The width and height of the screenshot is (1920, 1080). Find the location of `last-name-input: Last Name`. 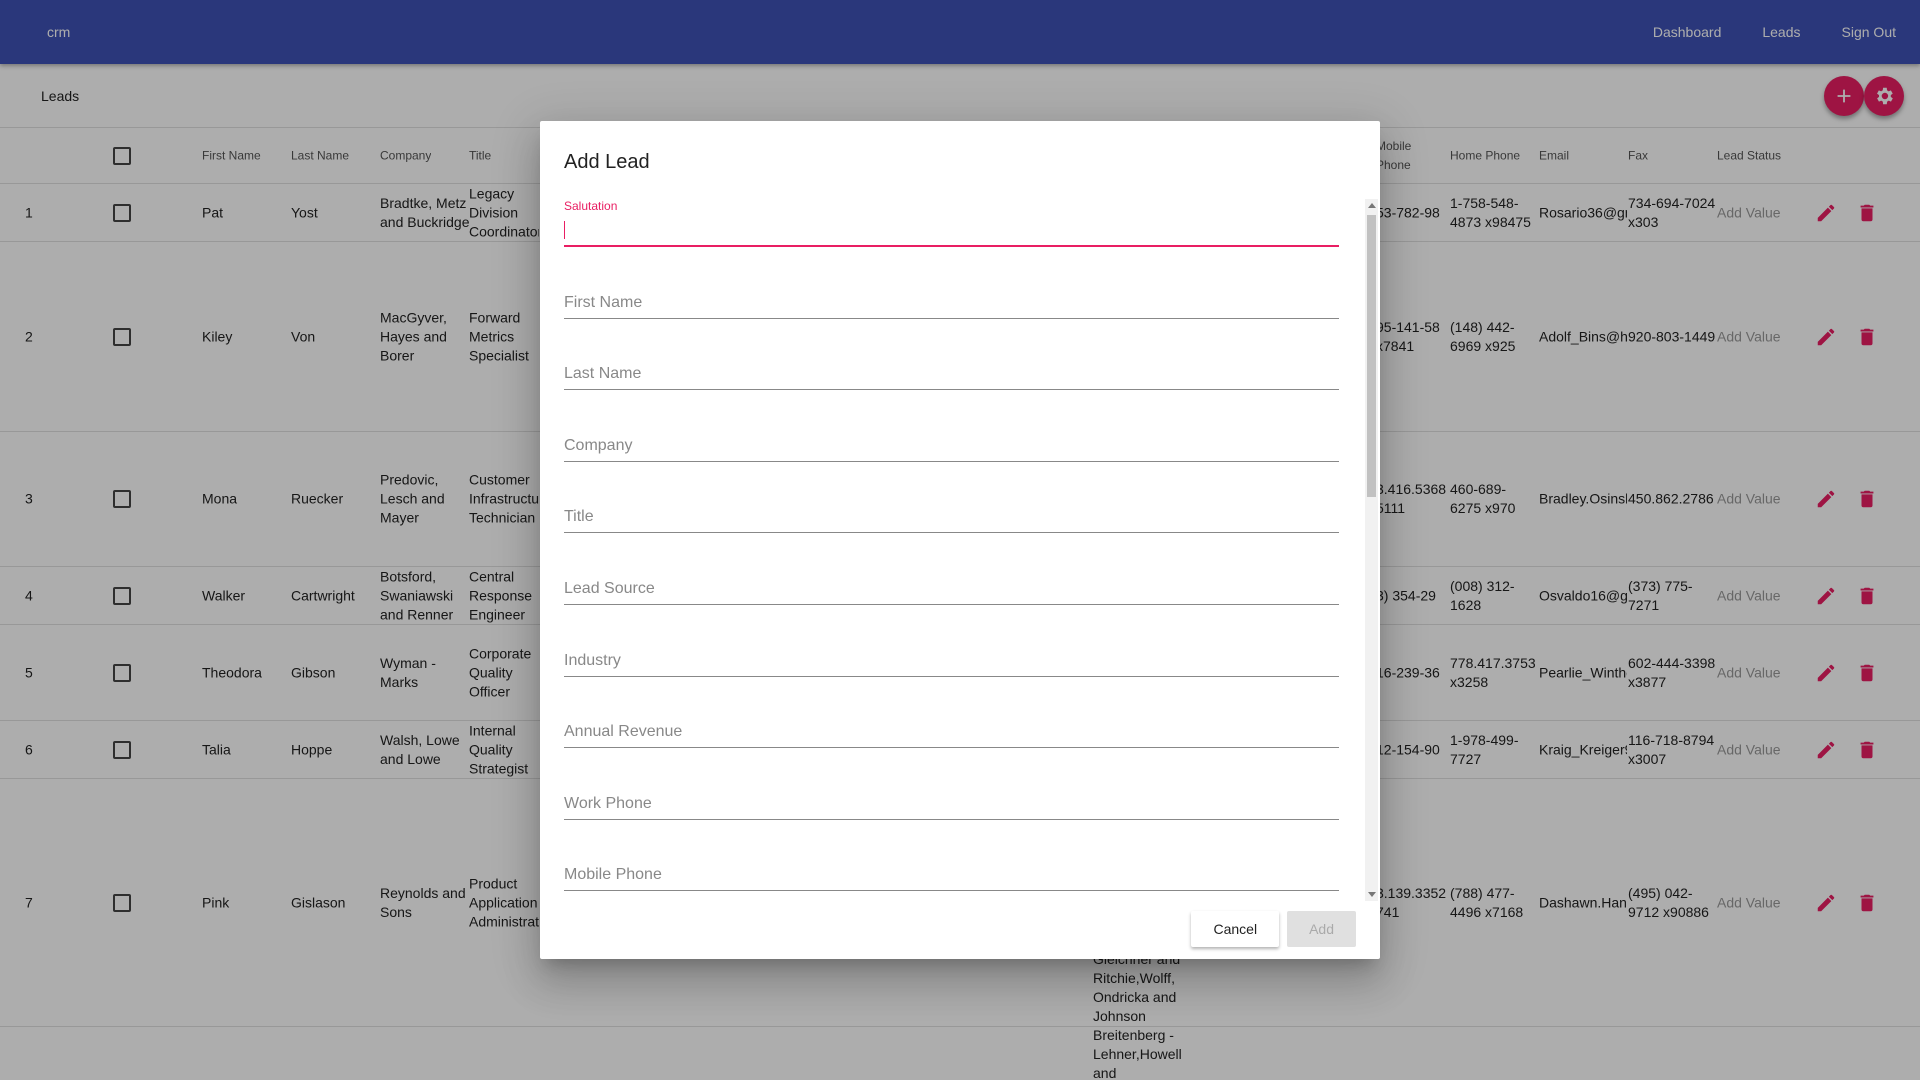

last-name-input: Last Name is located at coordinates (951, 366).